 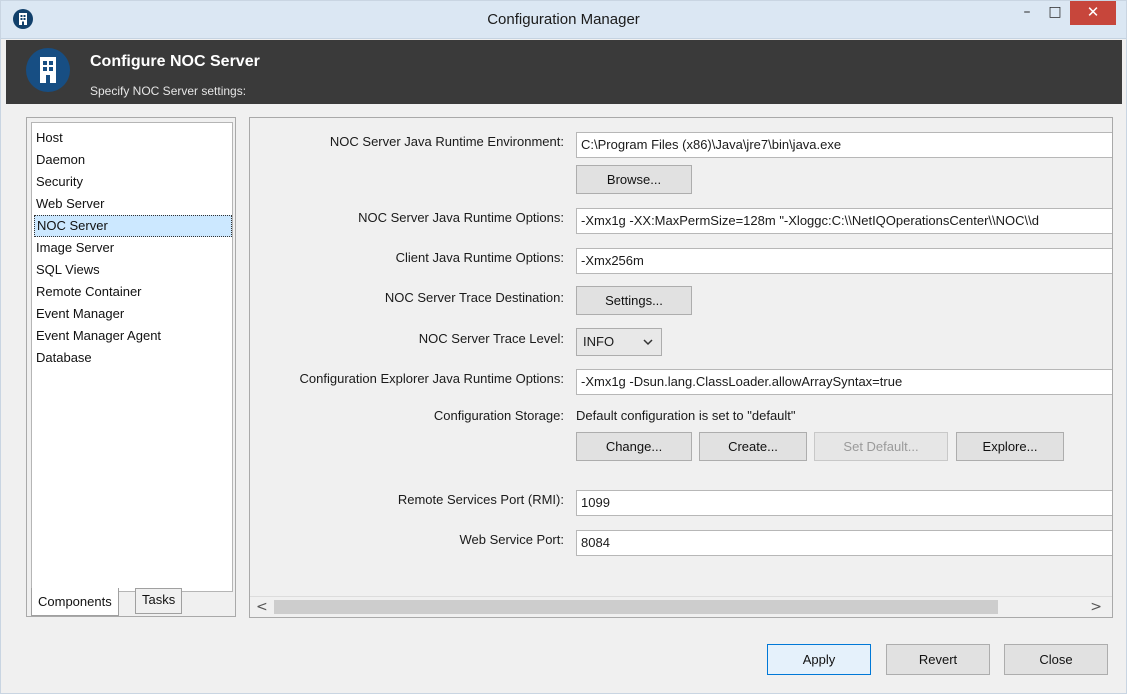 I want to click on window-title: Configuration Manager, so click(x=563, y=19).